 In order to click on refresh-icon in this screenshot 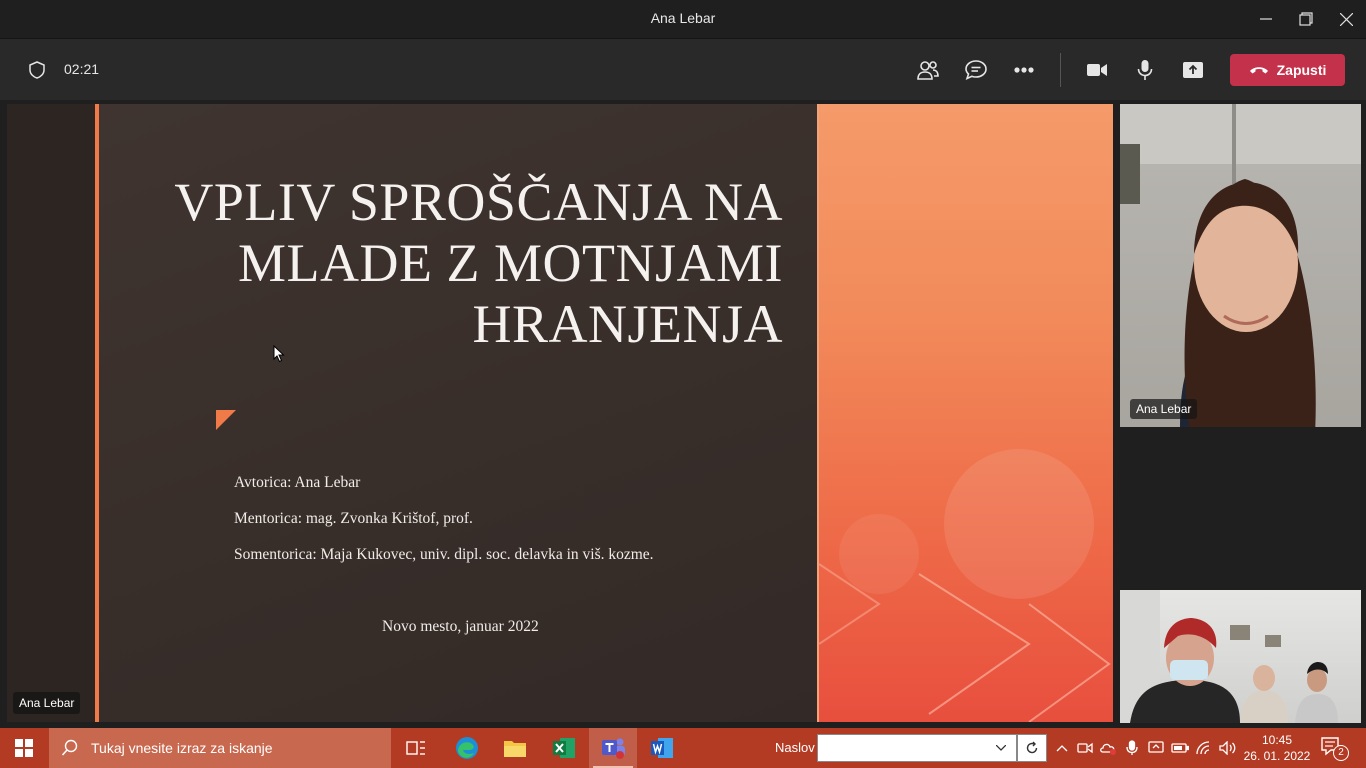, I will do `click(1032, 747)`.